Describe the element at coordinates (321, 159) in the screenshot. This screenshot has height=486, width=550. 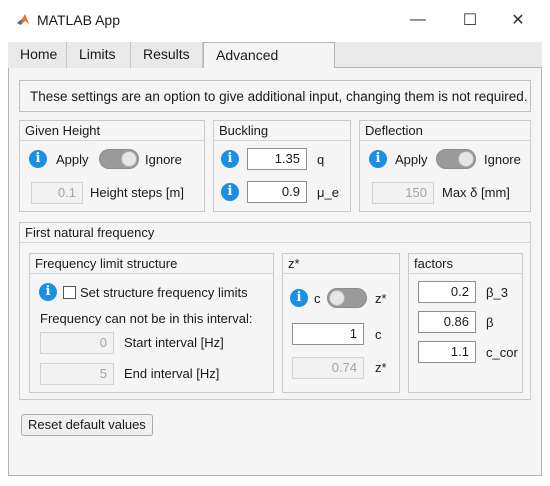
I see `q-label: q` at that location.